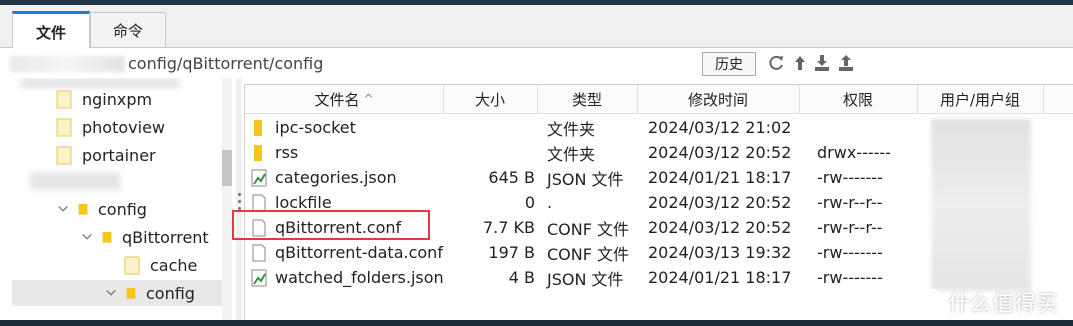 Image resolution: width=1073 pixels, height=326 pixels. I want to click on tree-item-portainer: portainer, so click(106, 155).